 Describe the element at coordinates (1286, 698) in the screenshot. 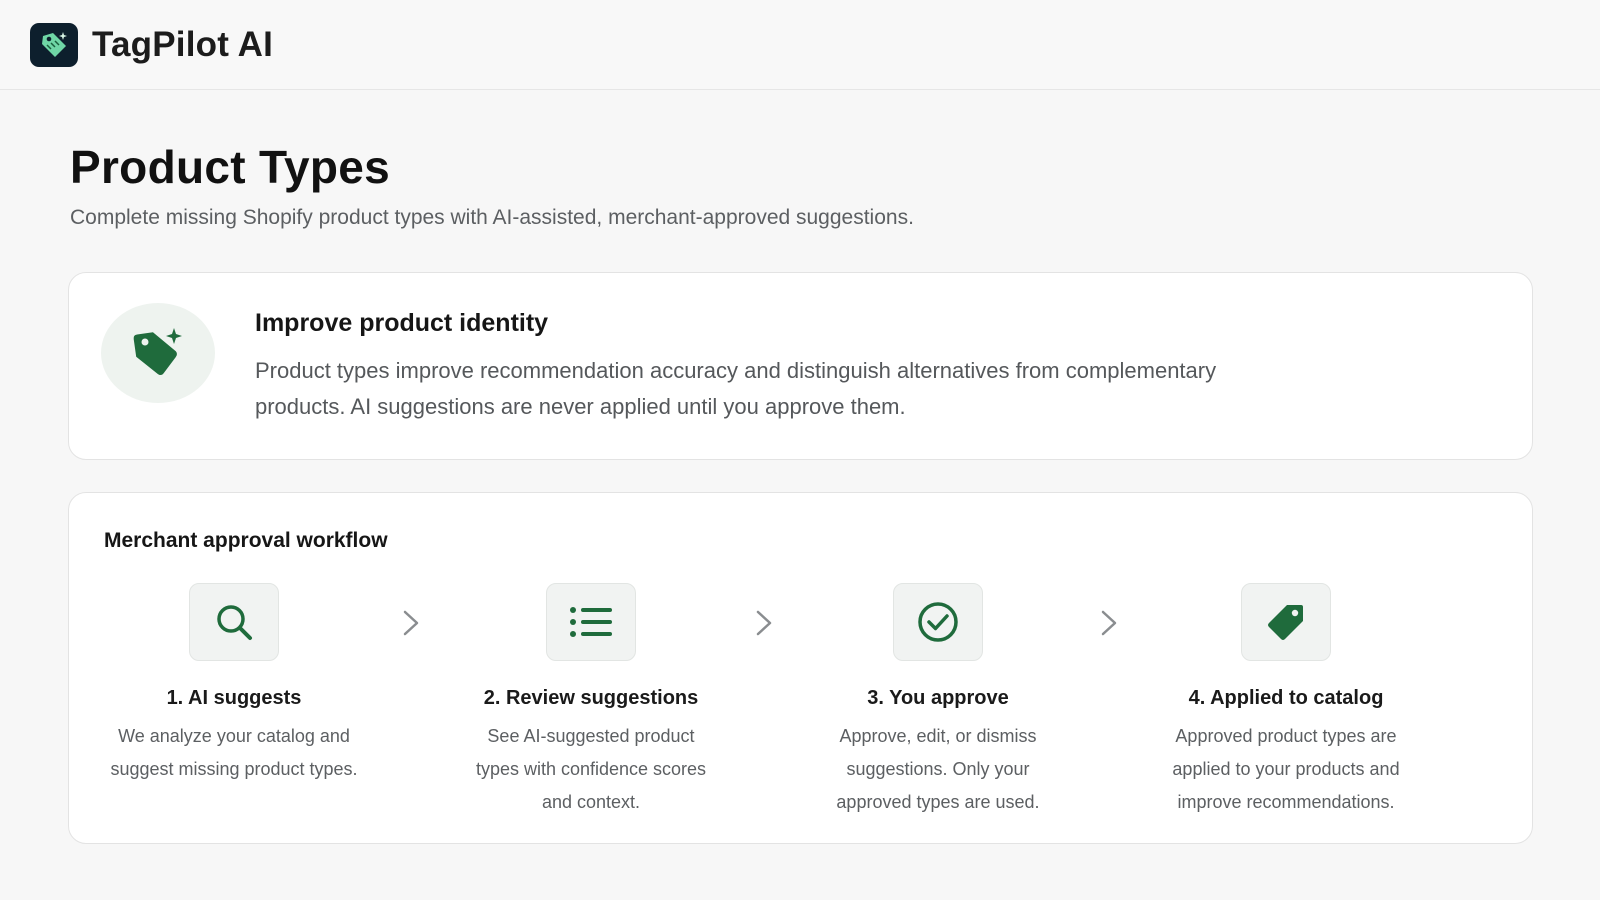

I see `step-title: 4. Applied to catalog` at that location.